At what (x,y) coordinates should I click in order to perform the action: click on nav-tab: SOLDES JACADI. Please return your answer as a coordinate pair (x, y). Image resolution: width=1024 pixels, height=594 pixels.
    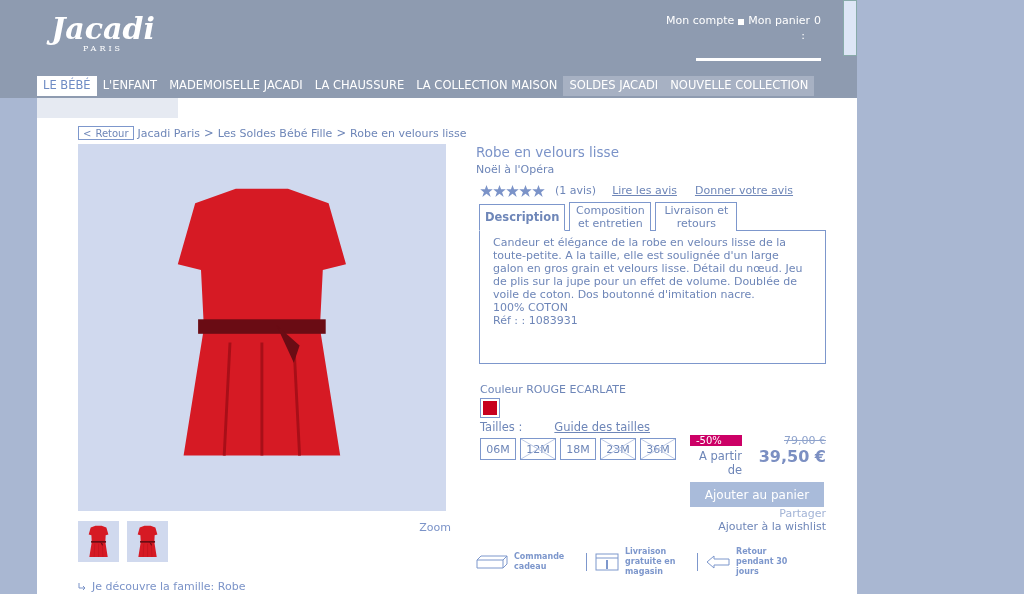
    Looking at the image, I should click on (614, 86).